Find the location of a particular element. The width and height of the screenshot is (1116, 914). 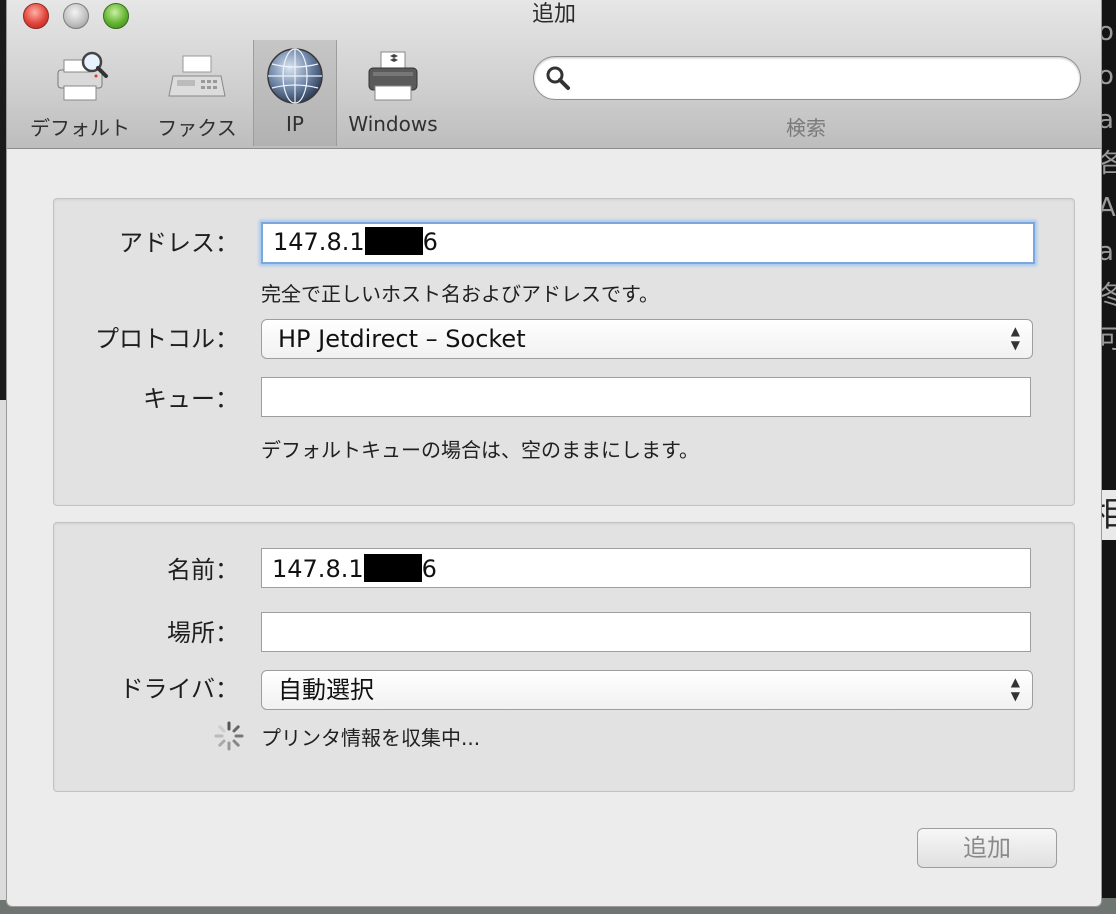

toolbar-item-default: デフォルト is located at coordinates (80, 93).